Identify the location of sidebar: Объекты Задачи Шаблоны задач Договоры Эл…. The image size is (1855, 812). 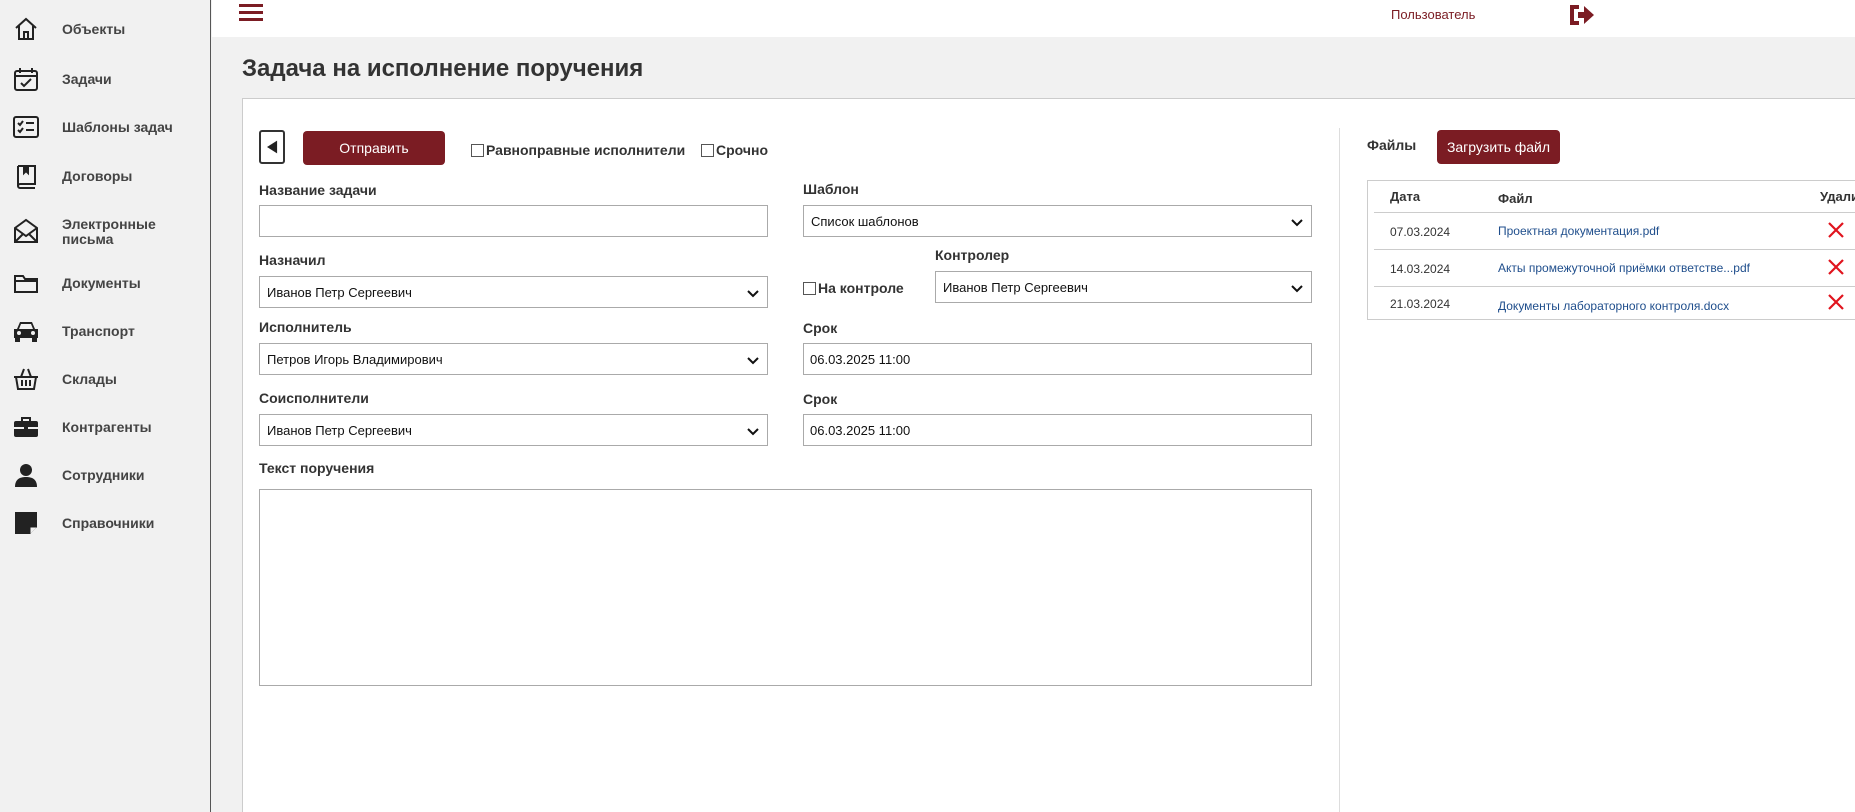
(105, 406).